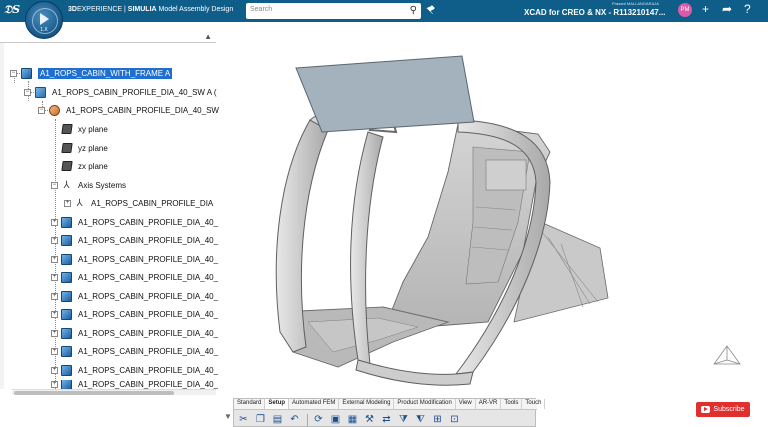 This screenshot has height=427, width=768. What do you see at coordinates (67, 166) in the screenshot?
I see `plane-icon` at bounding box center [67, 166].